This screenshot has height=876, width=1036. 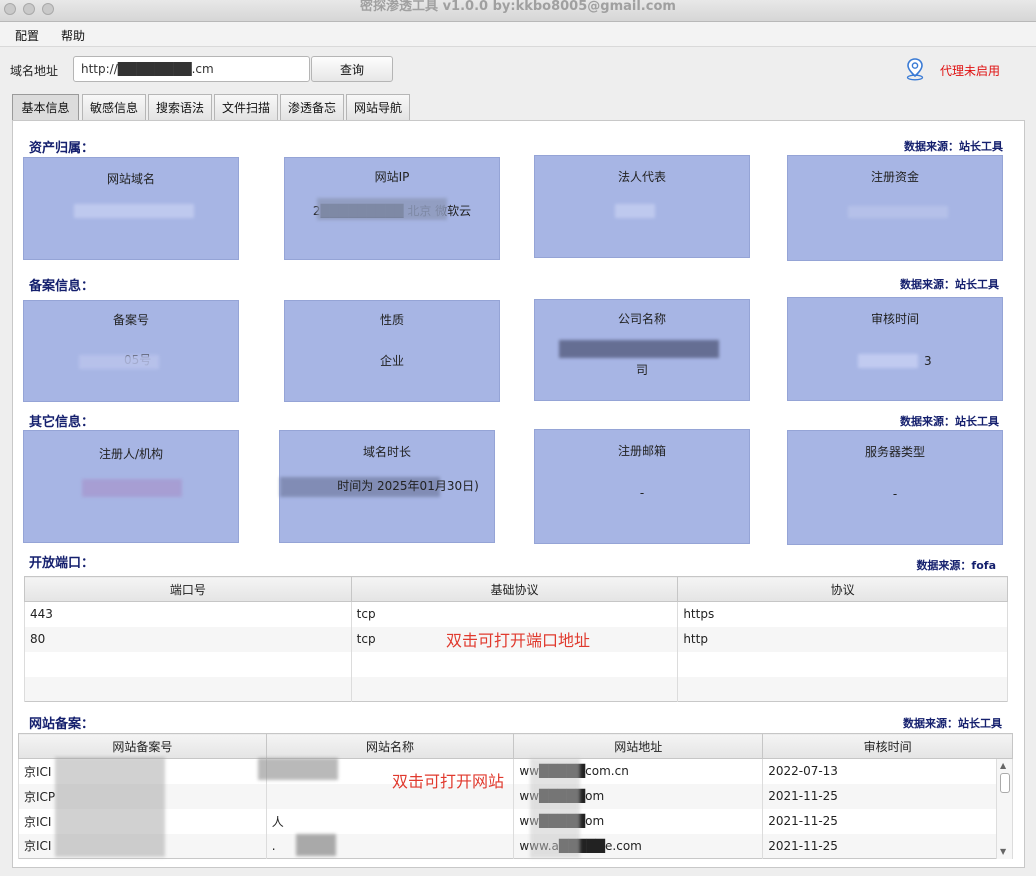 I want to click on card-site-domain: 网站域名, so click(x=131, y=208).